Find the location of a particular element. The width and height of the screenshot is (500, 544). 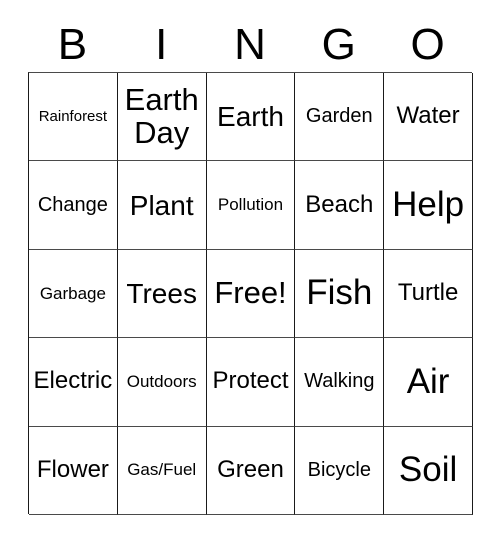

bingo-cell-free-space: Free! is located at coordinates (251, 294).